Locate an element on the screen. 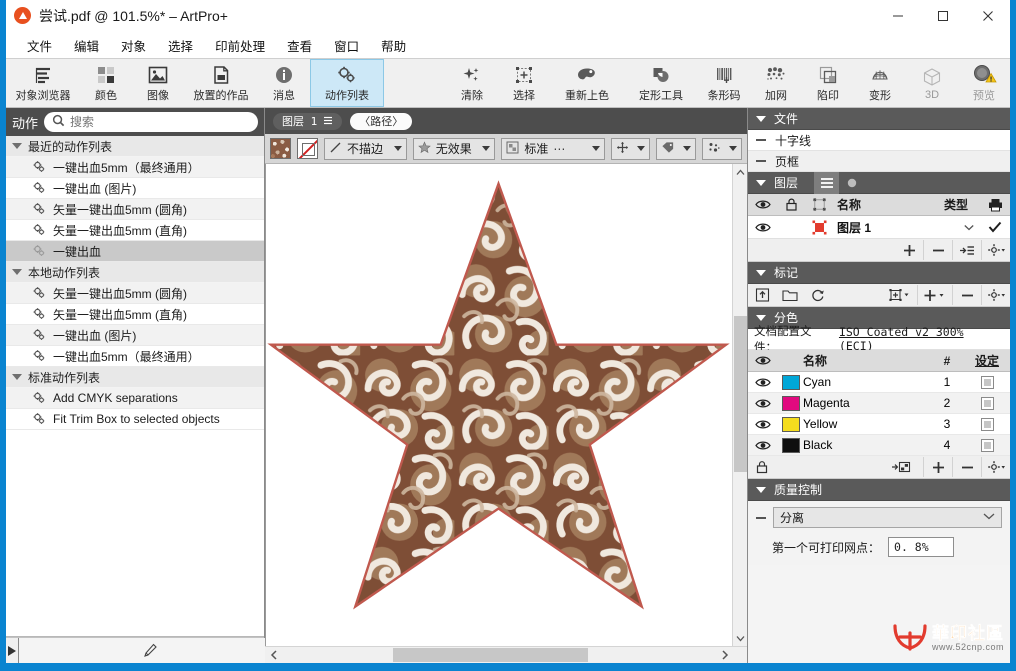 This screenshot has height=671, width=1016. action-item-selected: 一键出血 is located at coordinates (135, 251).